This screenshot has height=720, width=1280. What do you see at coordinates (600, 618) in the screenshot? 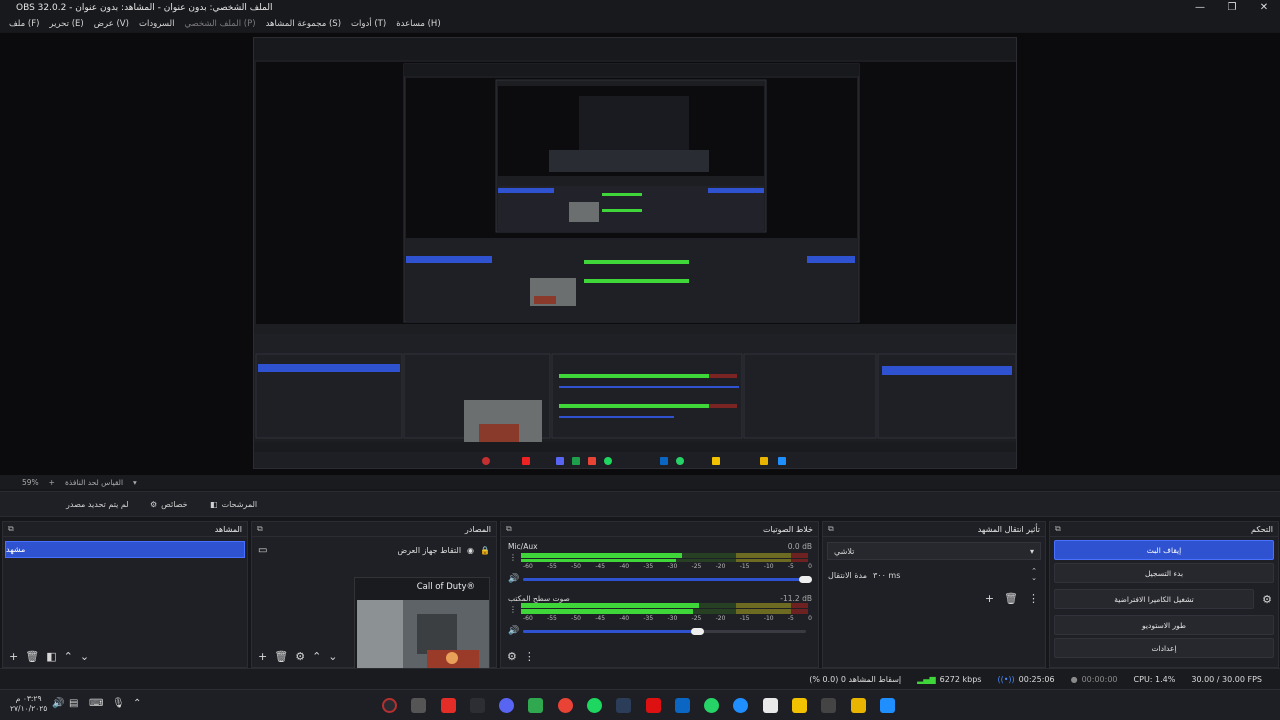
I see `meter-tick-label: -45` at bounding box center [600, 618].